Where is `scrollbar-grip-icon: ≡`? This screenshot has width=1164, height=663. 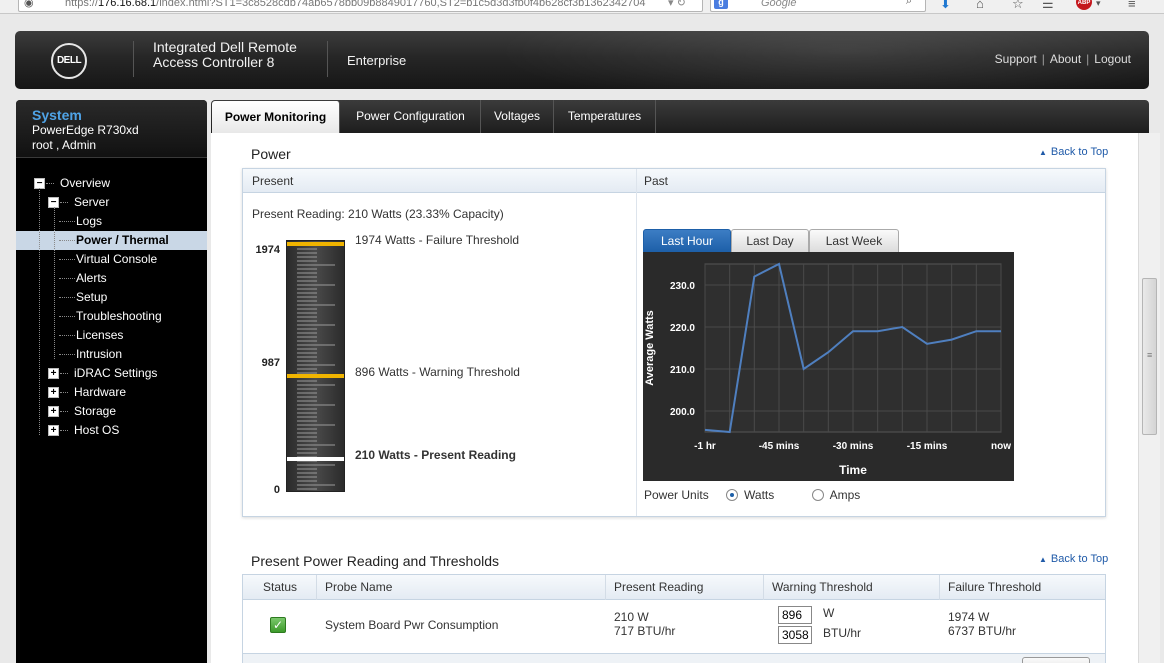
scrollbar-grip-icon: ≡ is located at coordinates (1150, 355).